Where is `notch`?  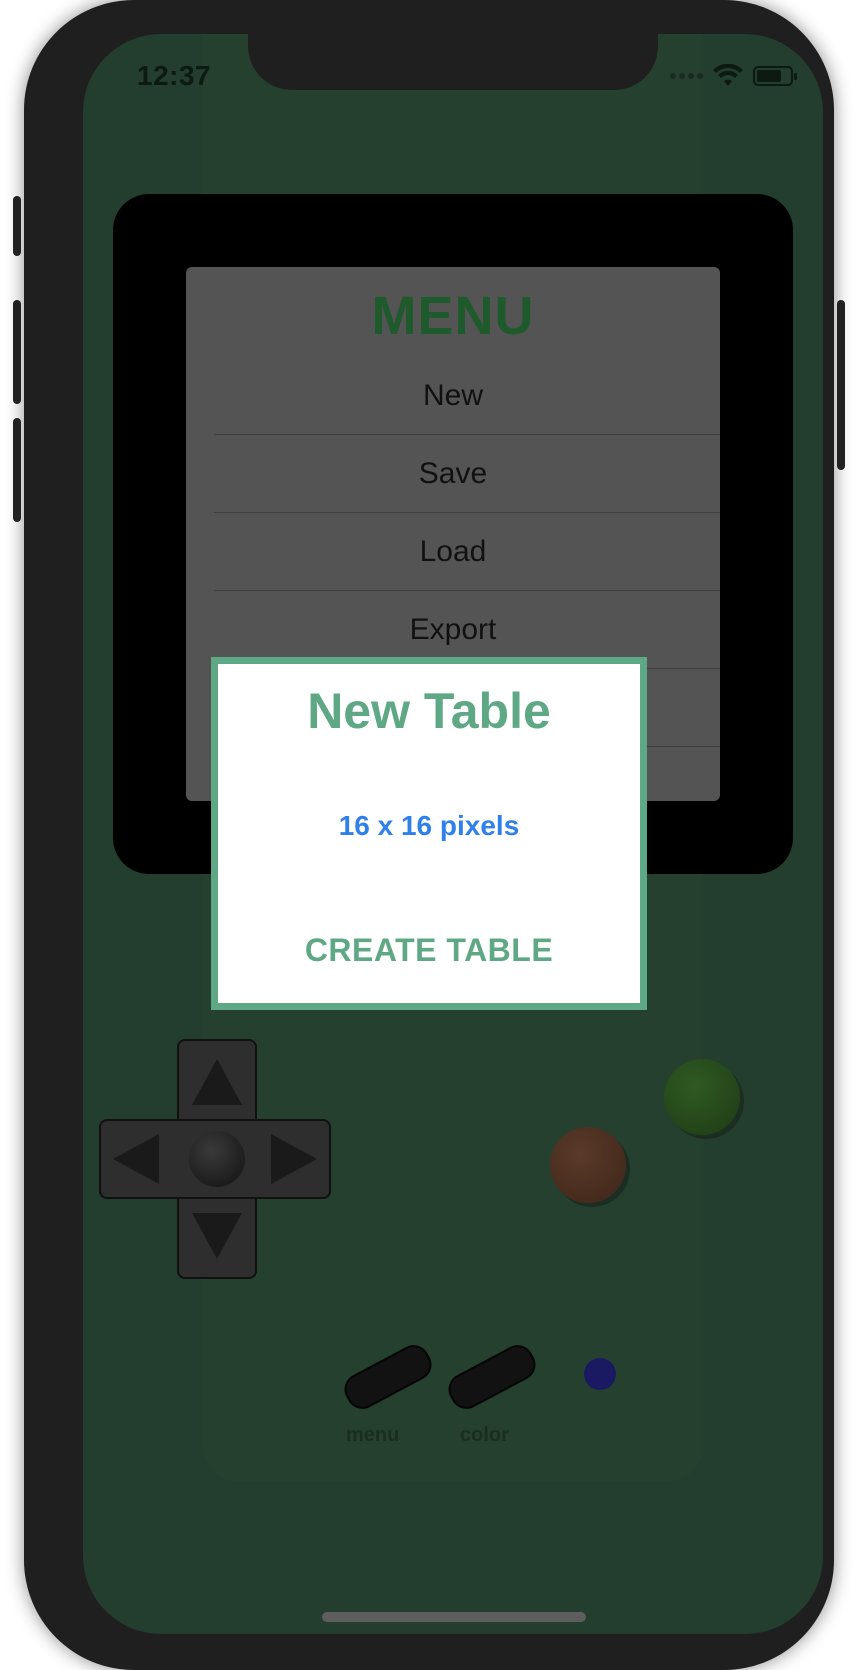 notch is located at coordinates (453, 62).